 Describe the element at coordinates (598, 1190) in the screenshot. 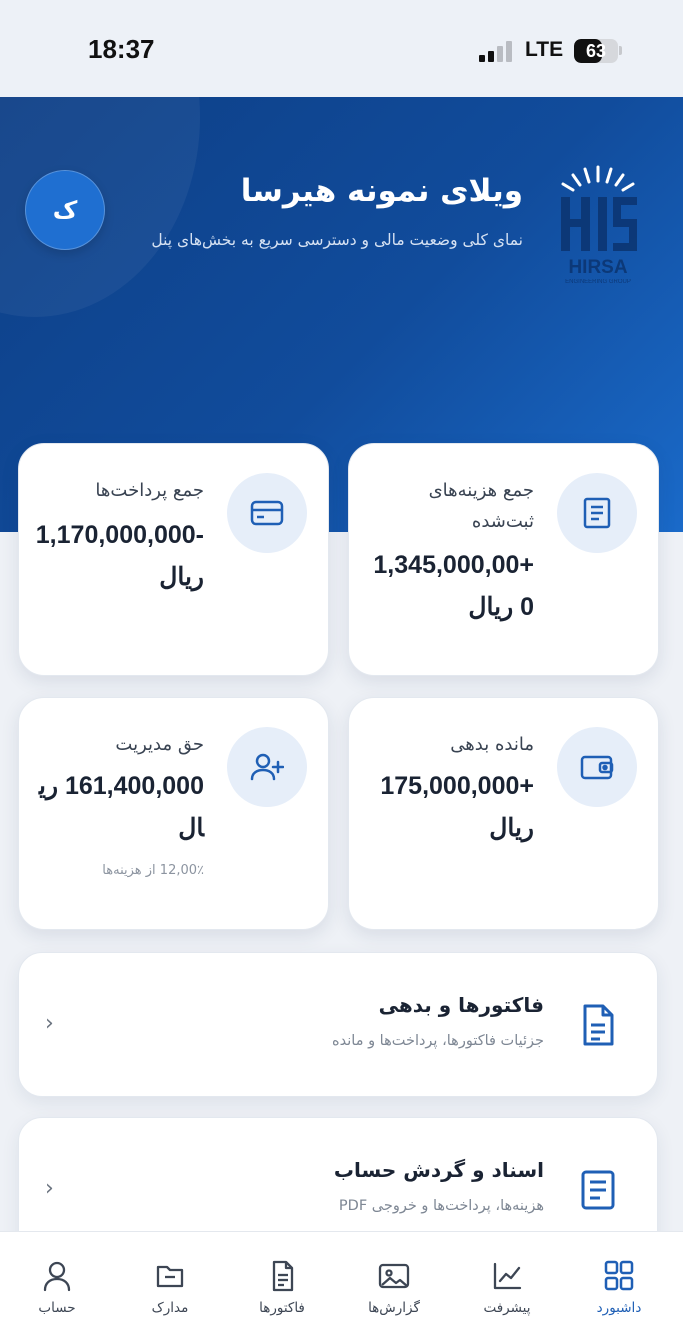

I see `ledger-icon` at that location.